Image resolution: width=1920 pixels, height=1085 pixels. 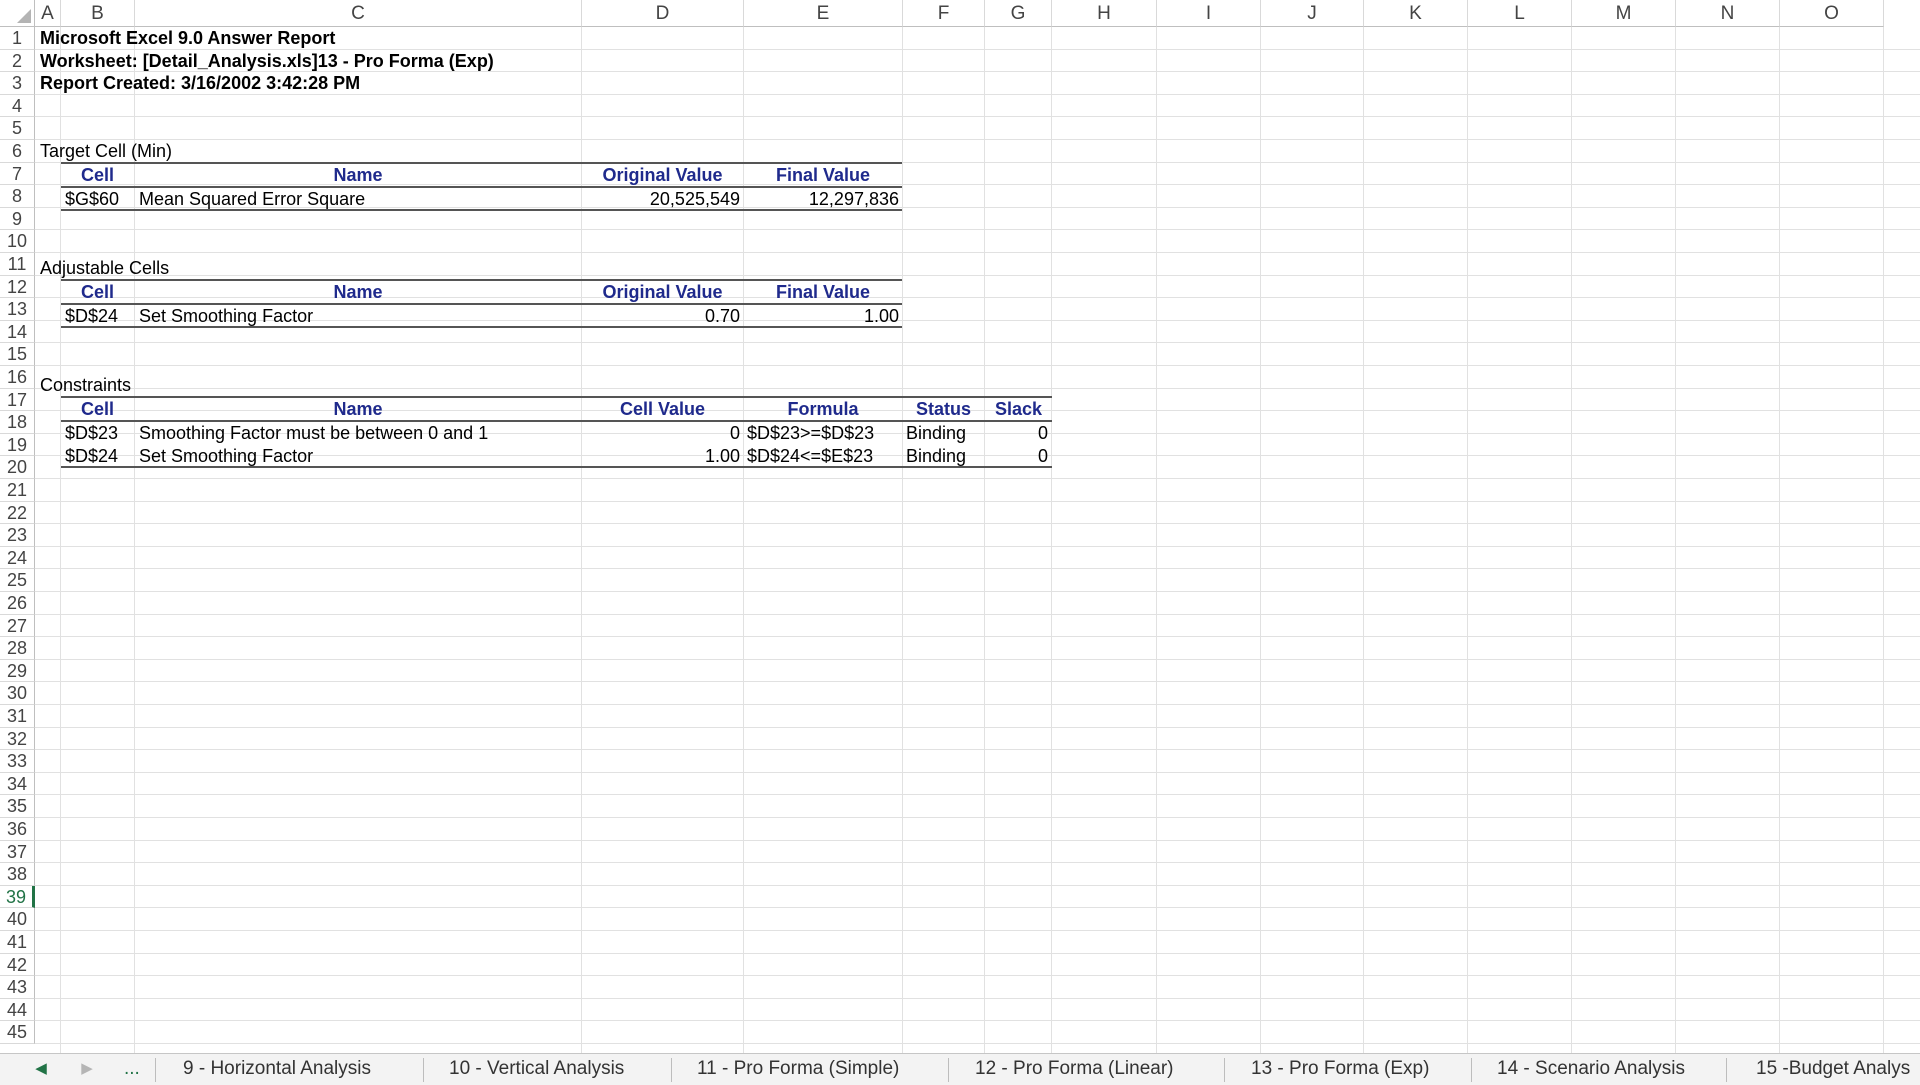 What do you see at coordinates (277, 1069) in the screenshot?
I see `tab-horizontal-analysis: 9 - Horizontal Analysis` at bounding box center [277, 1069].